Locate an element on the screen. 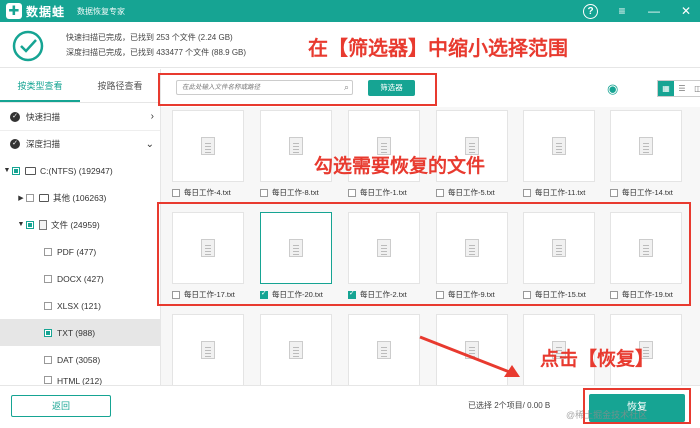 The width and height of the screenshot is (700, 428). docx-label: DOCX (427) is located at coordinates (80, 278).